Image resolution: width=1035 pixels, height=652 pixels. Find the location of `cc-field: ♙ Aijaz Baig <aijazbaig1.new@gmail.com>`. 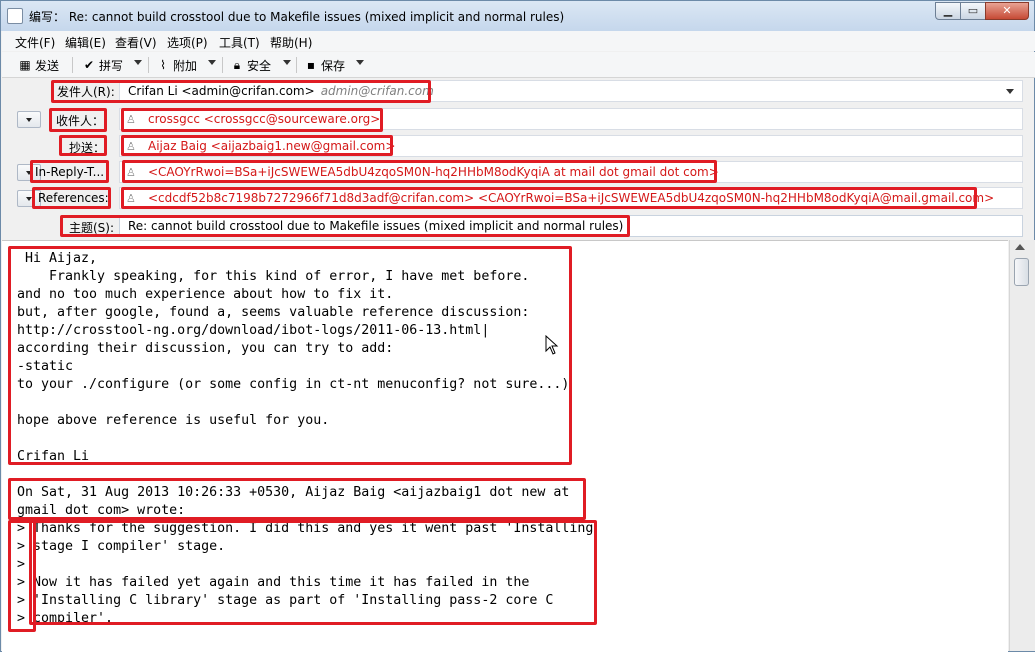

cc-field: ♙ Aijaz Baig <aijazbaig1.new@gmail.com> is located at coordinates (571, 146).